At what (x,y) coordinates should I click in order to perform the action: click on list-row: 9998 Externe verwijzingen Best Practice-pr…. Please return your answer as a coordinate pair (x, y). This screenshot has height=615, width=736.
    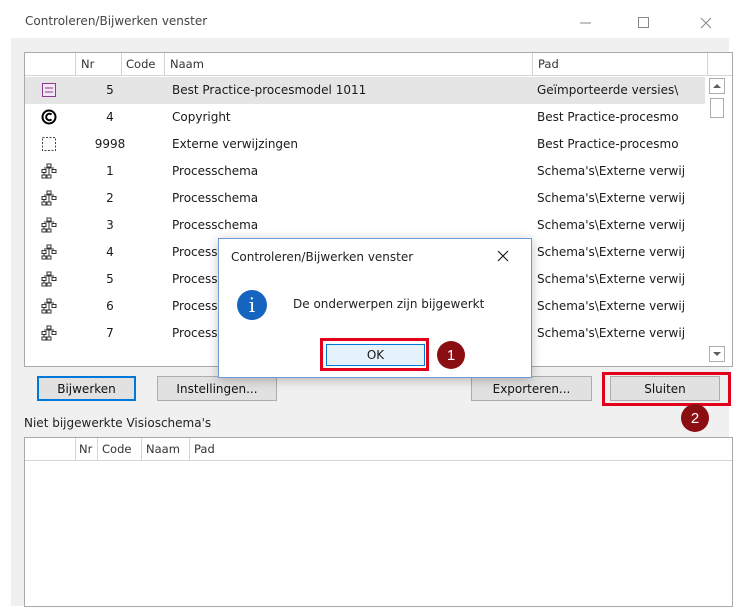
    Looking at the image, I should click on (365, 144).